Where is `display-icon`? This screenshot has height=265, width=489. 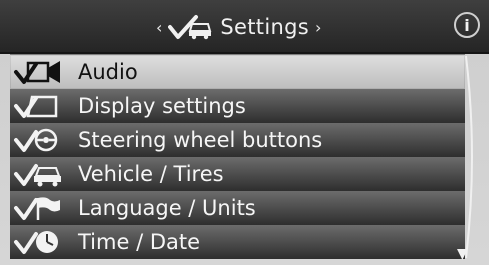
display-icon is located at coordinates (38, 106).